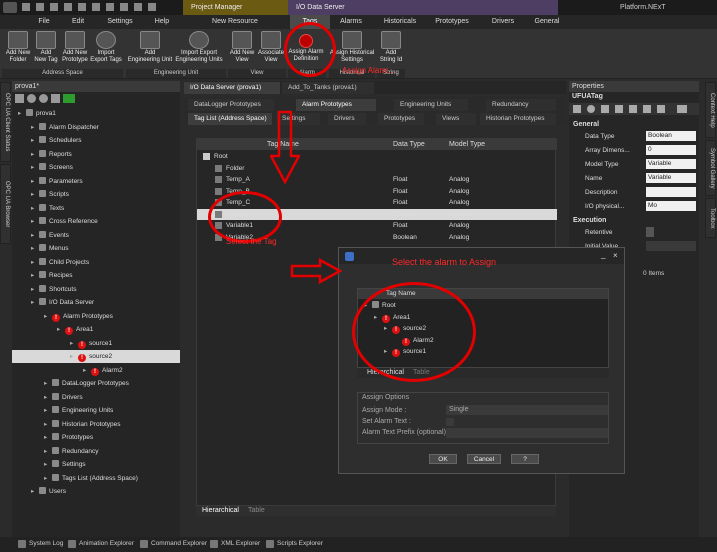 Image resolution: width=717 pixels, height=552 pixels. What do you see at coordinates (50, 194) in the screenshot?
I see `tree-item: ▸ Scripts` at bounding box center [50, 194].